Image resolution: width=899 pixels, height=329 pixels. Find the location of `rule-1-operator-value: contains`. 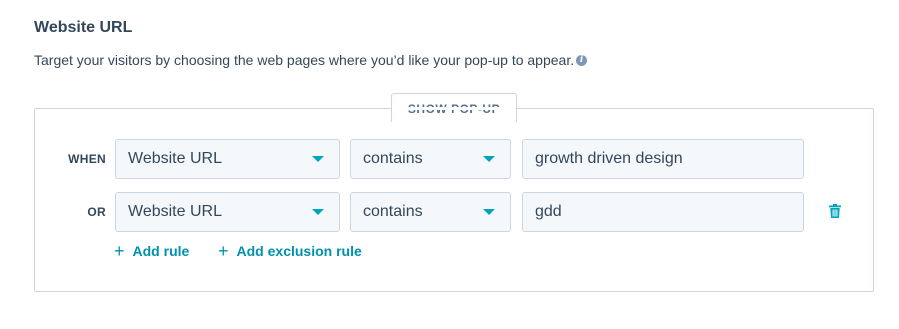

rule-1-operator-value: contains is located at coordinates (393, 158).